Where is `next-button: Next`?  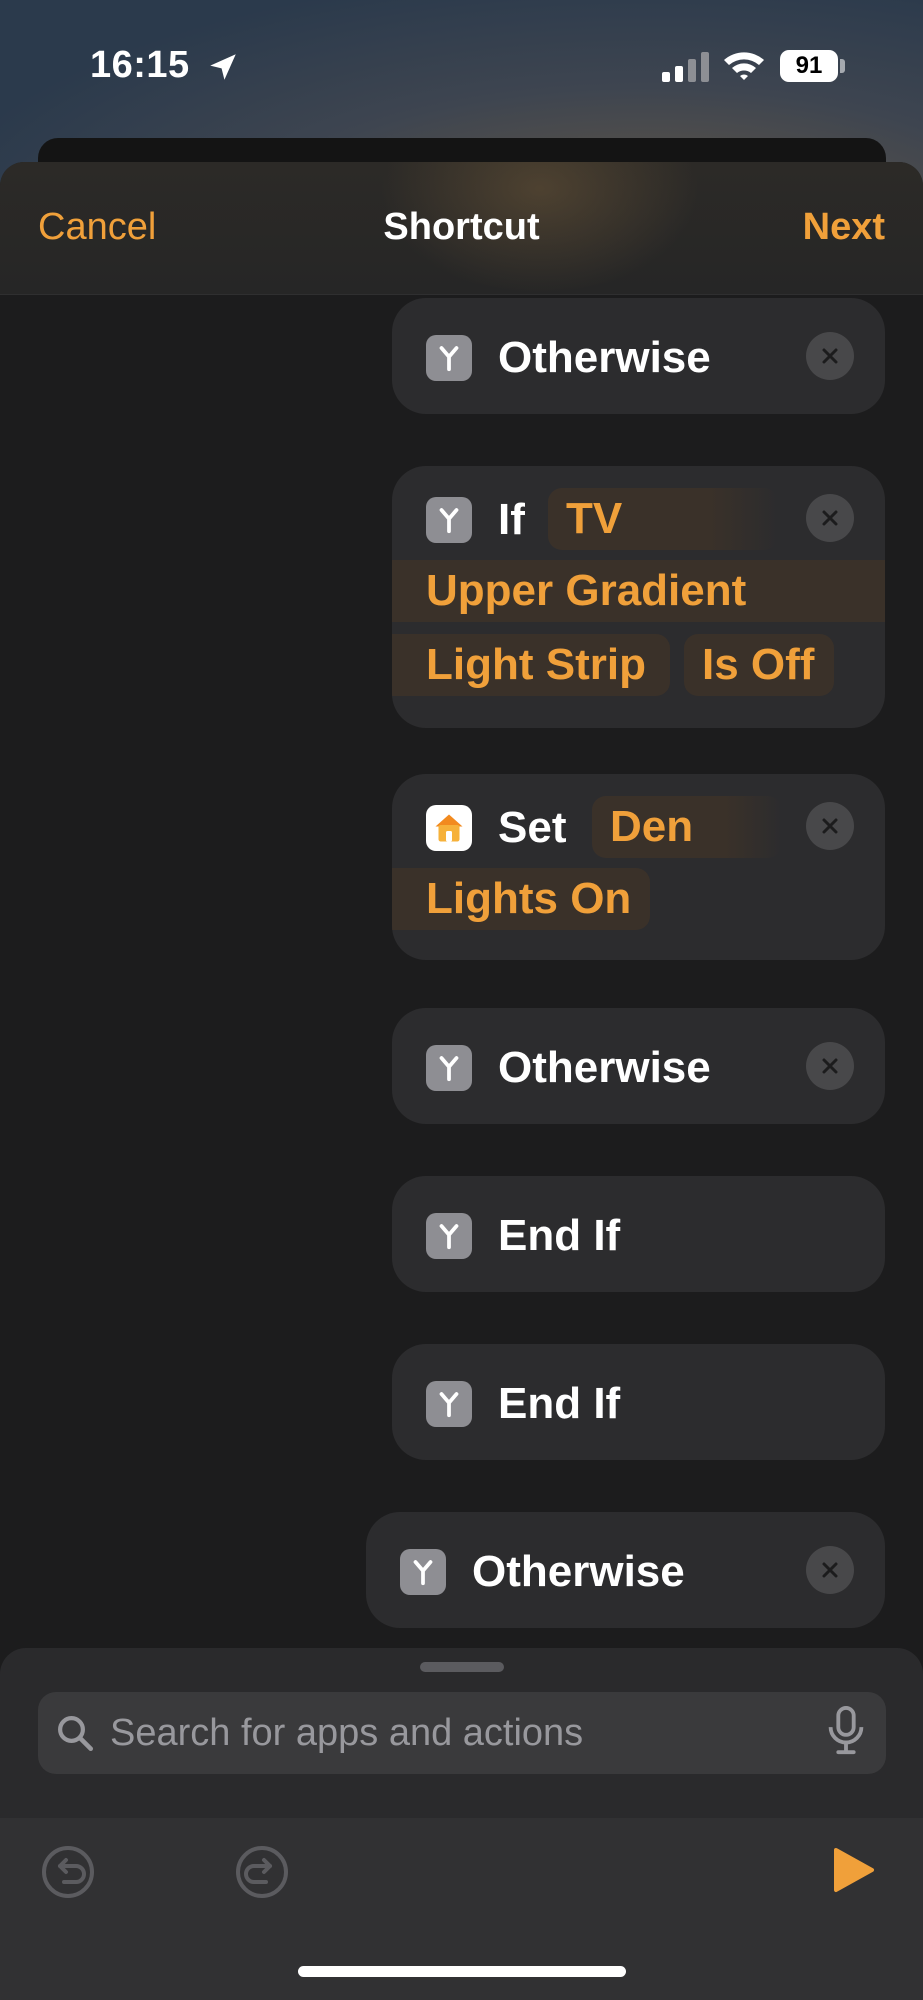 next-button: Next is located at coordinates (844, 227).